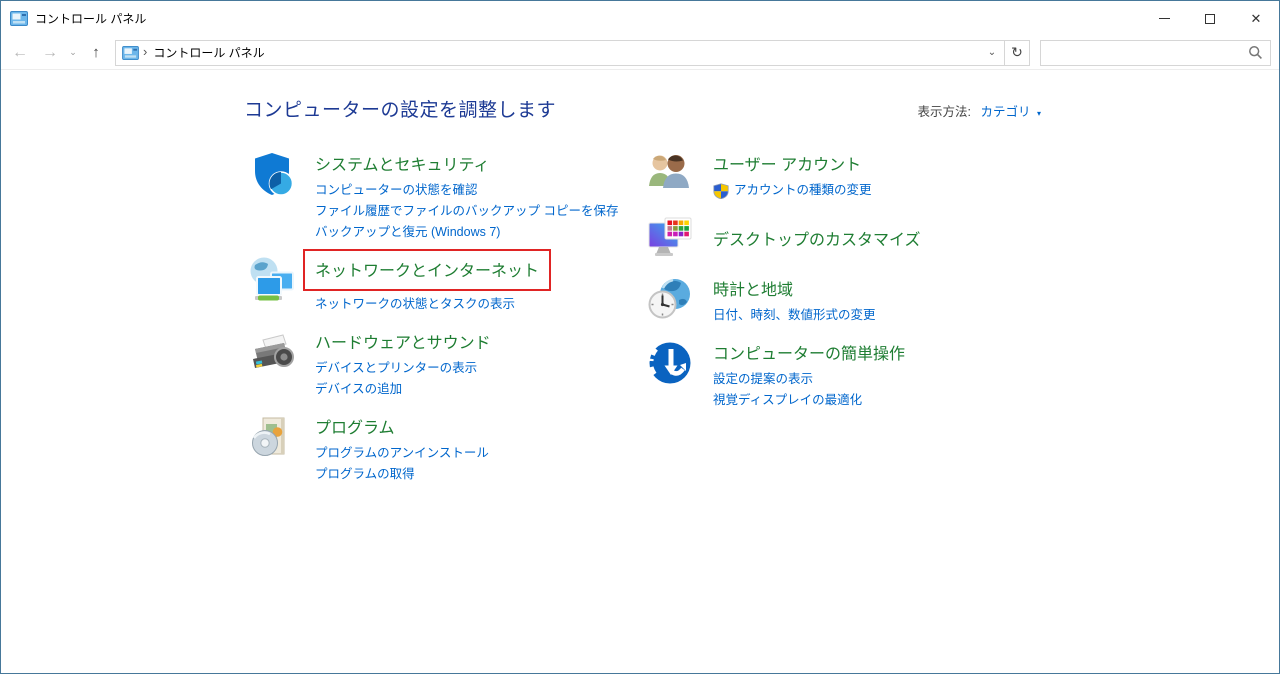 Image resolution: width=1280 pixels, height=674 pixels. What do you see at coordinates (400, 110) in the screenshot?
I see `page-title: コンピューターの設定を調整します` at bounding box center [400, 110].